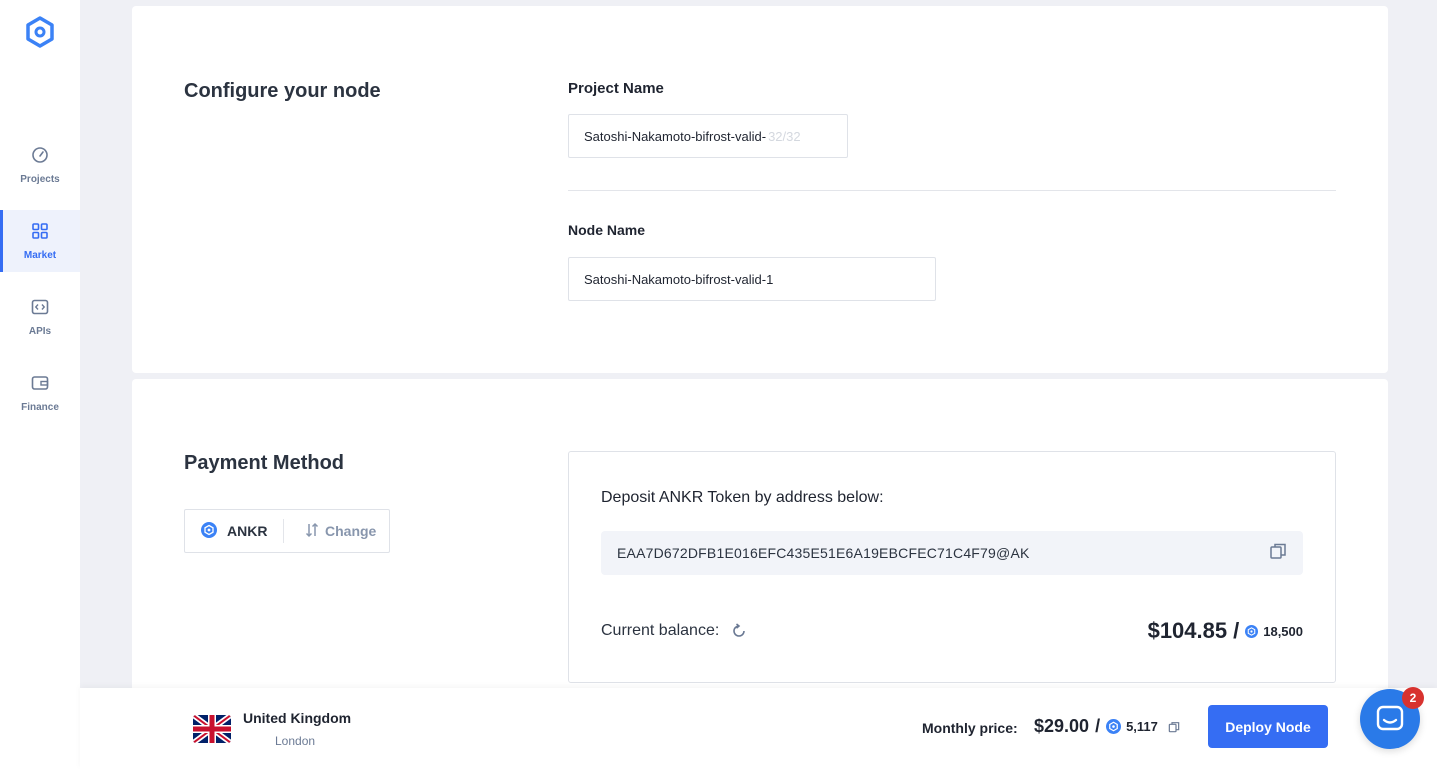 The width and height of the screenshot is (1437, 769). I want to click on sidebar-item-label: Projects, so click(40, 179).